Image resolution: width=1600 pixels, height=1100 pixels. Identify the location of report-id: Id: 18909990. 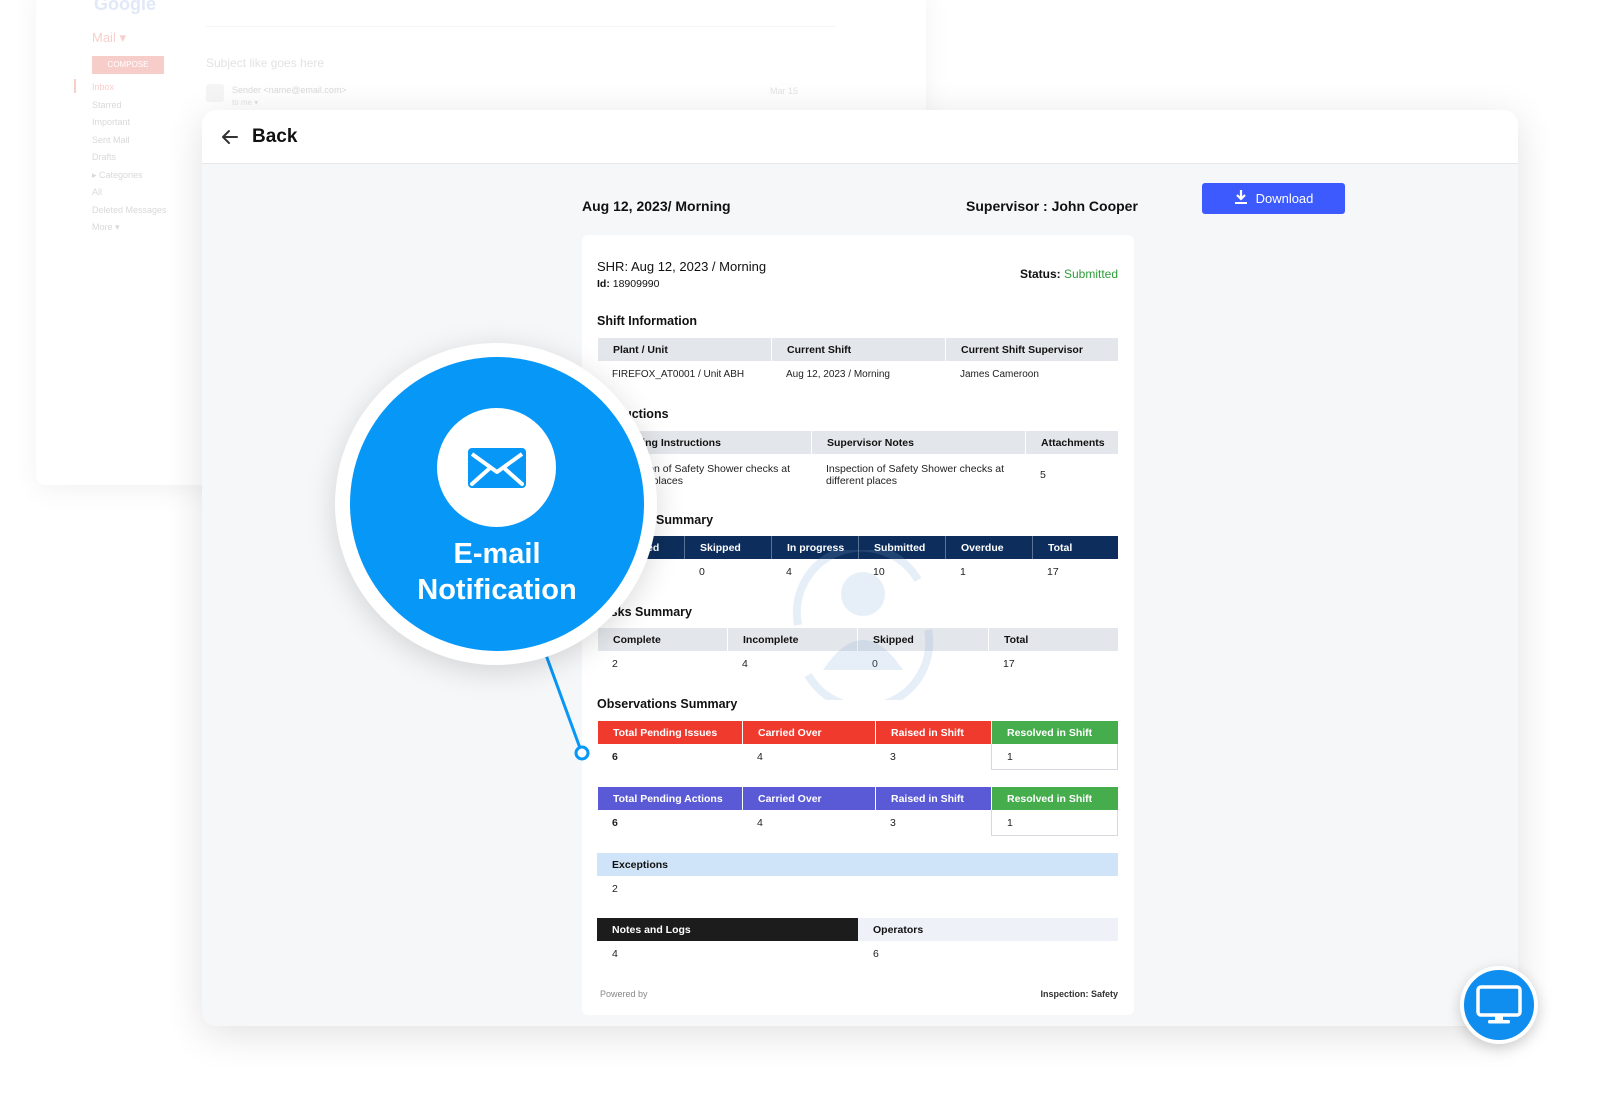
(628, 284).